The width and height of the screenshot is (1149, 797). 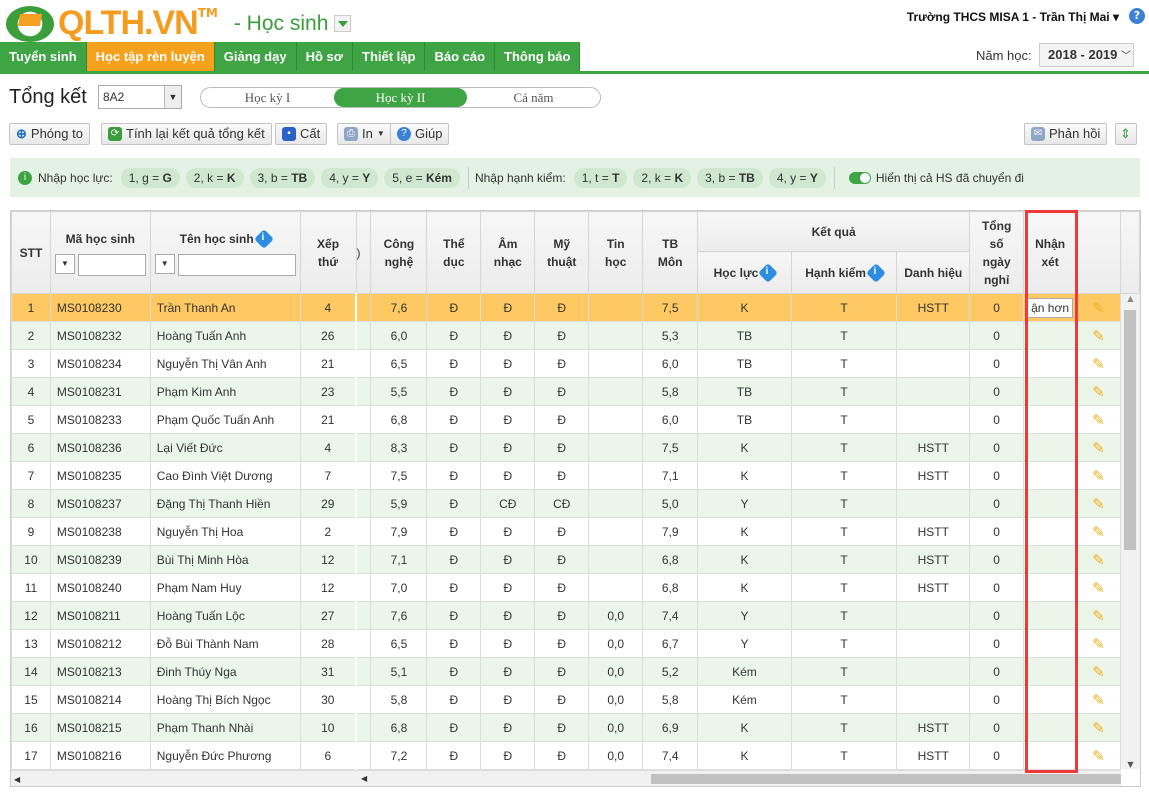 What do you see at coordinates (328, 363) in the screenshot?
I see `cell: 21` at bounding box center [328, 363].